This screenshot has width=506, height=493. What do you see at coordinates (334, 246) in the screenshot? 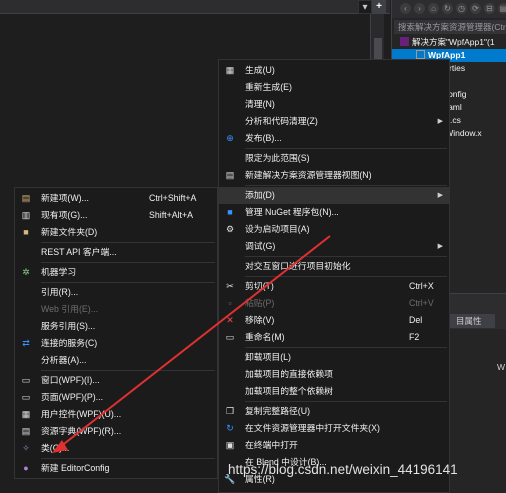
I see `context-menu-item-12-g: 调试(G) ▶` at bounding box center [334, 246].